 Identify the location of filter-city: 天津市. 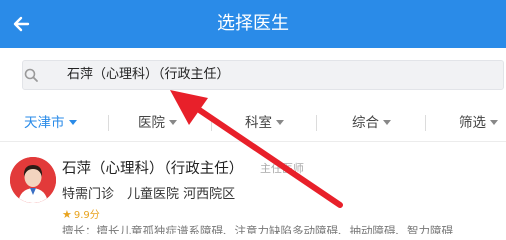
(50, 123).